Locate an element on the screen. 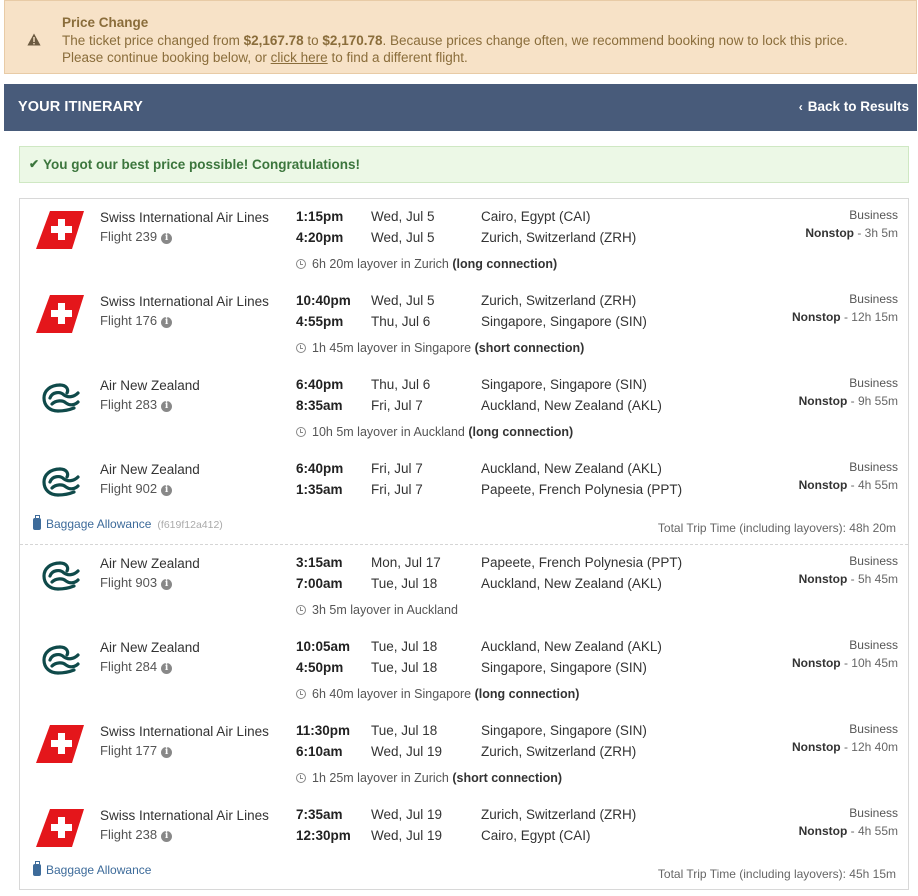 The image size is (918, 896). layover-text: 3h 5m layover in Auckland is located at coordinates (385, 610).